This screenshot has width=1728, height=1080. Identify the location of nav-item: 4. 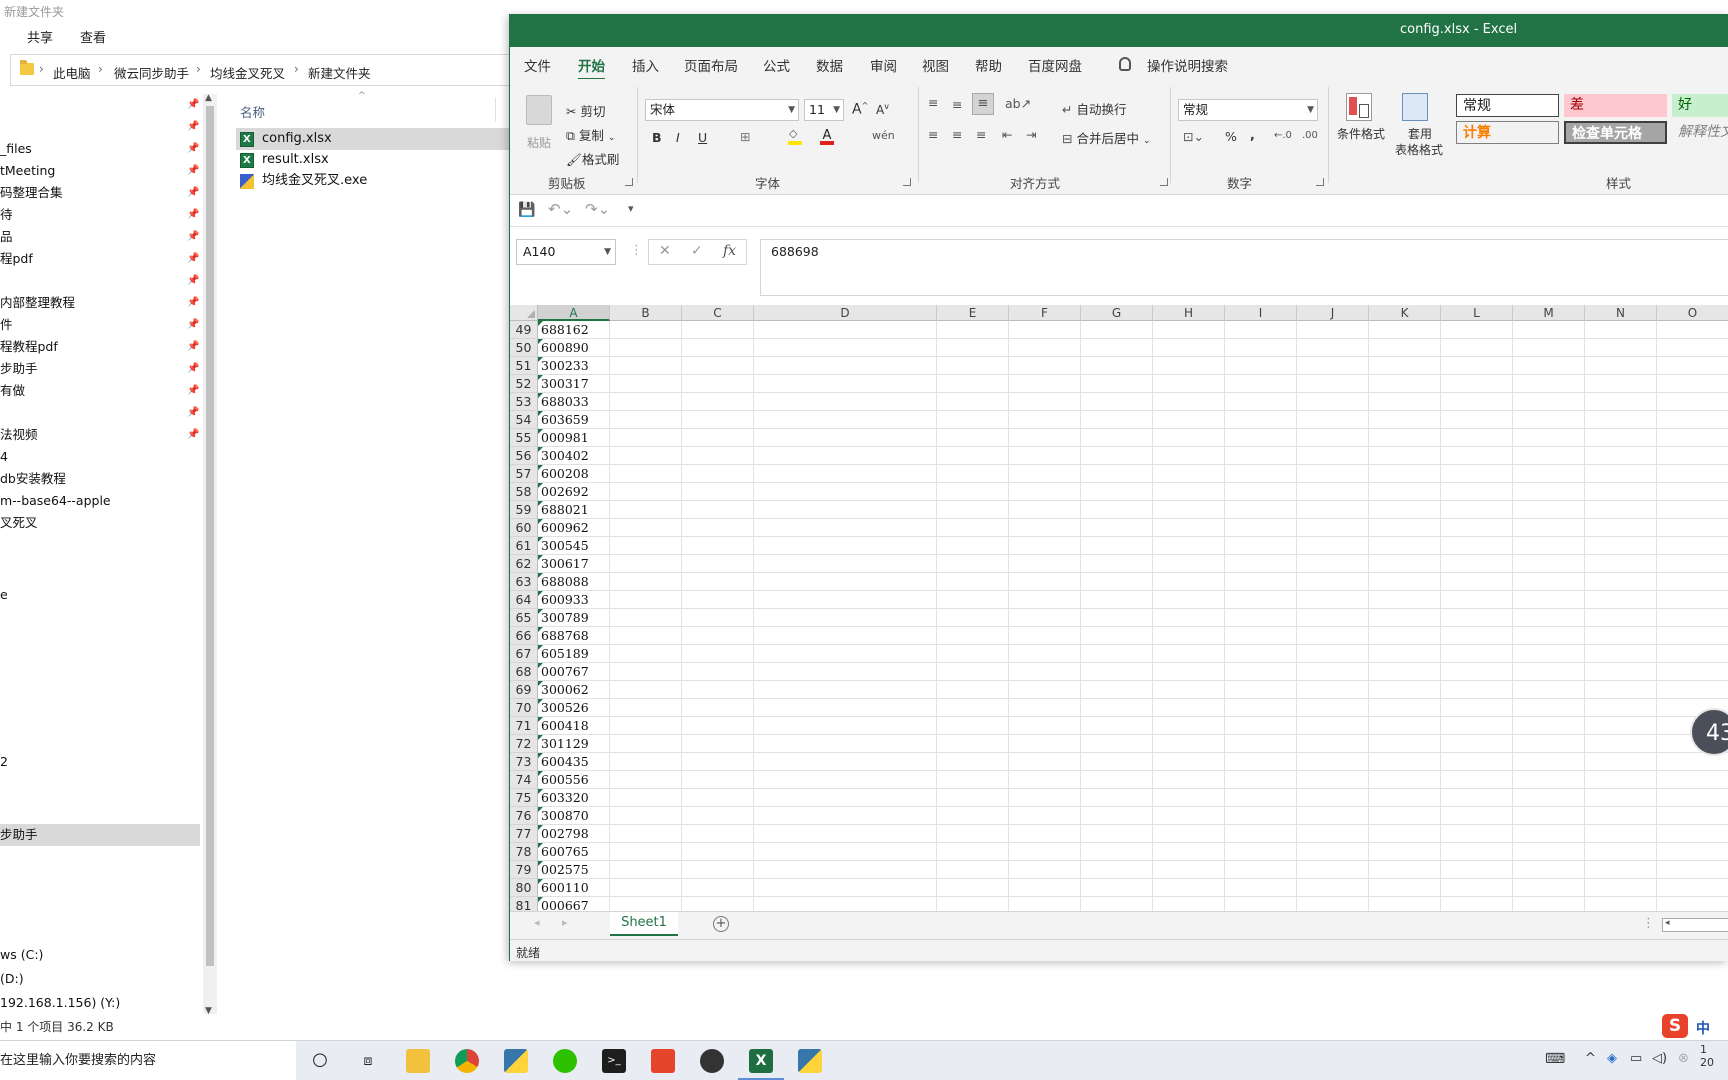
(100, 457).